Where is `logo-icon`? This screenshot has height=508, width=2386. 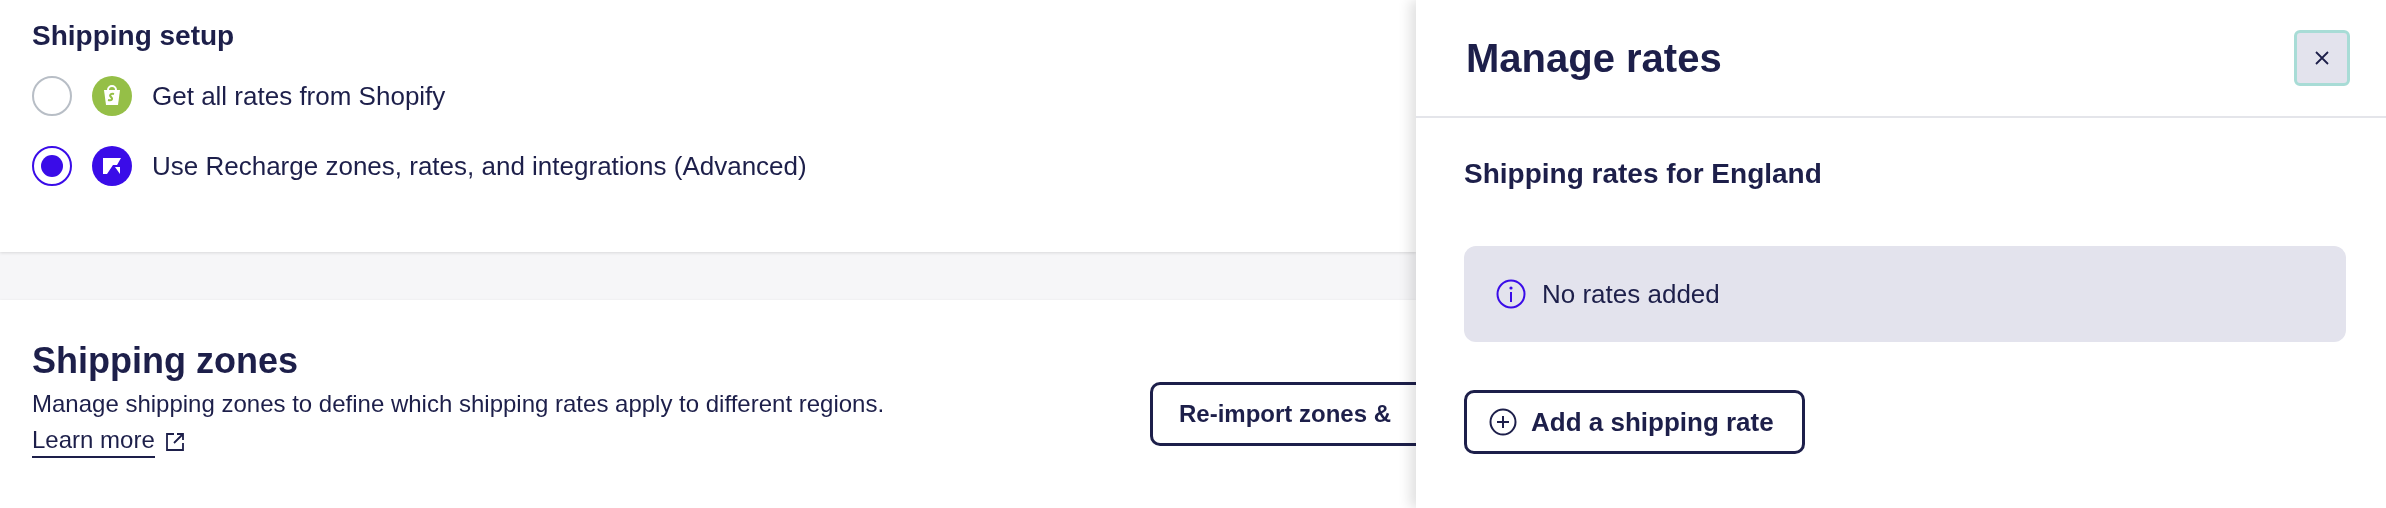
logo-icon is located at coordinates (112, 166).